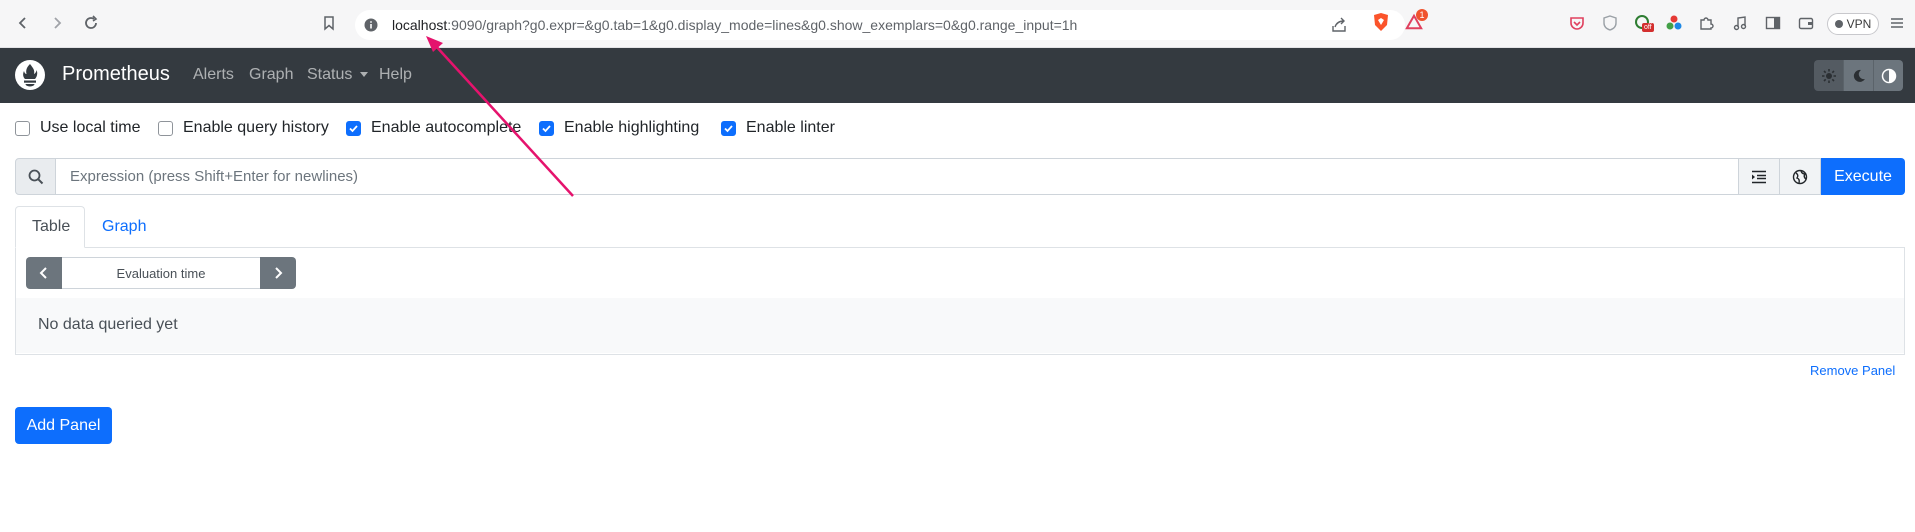 The height and width of the screenshot is (532, 1915). Describe the element at coordinates (632, 127) in the screenshot. I see `highlighting-label: Enable highlighting` at that location.